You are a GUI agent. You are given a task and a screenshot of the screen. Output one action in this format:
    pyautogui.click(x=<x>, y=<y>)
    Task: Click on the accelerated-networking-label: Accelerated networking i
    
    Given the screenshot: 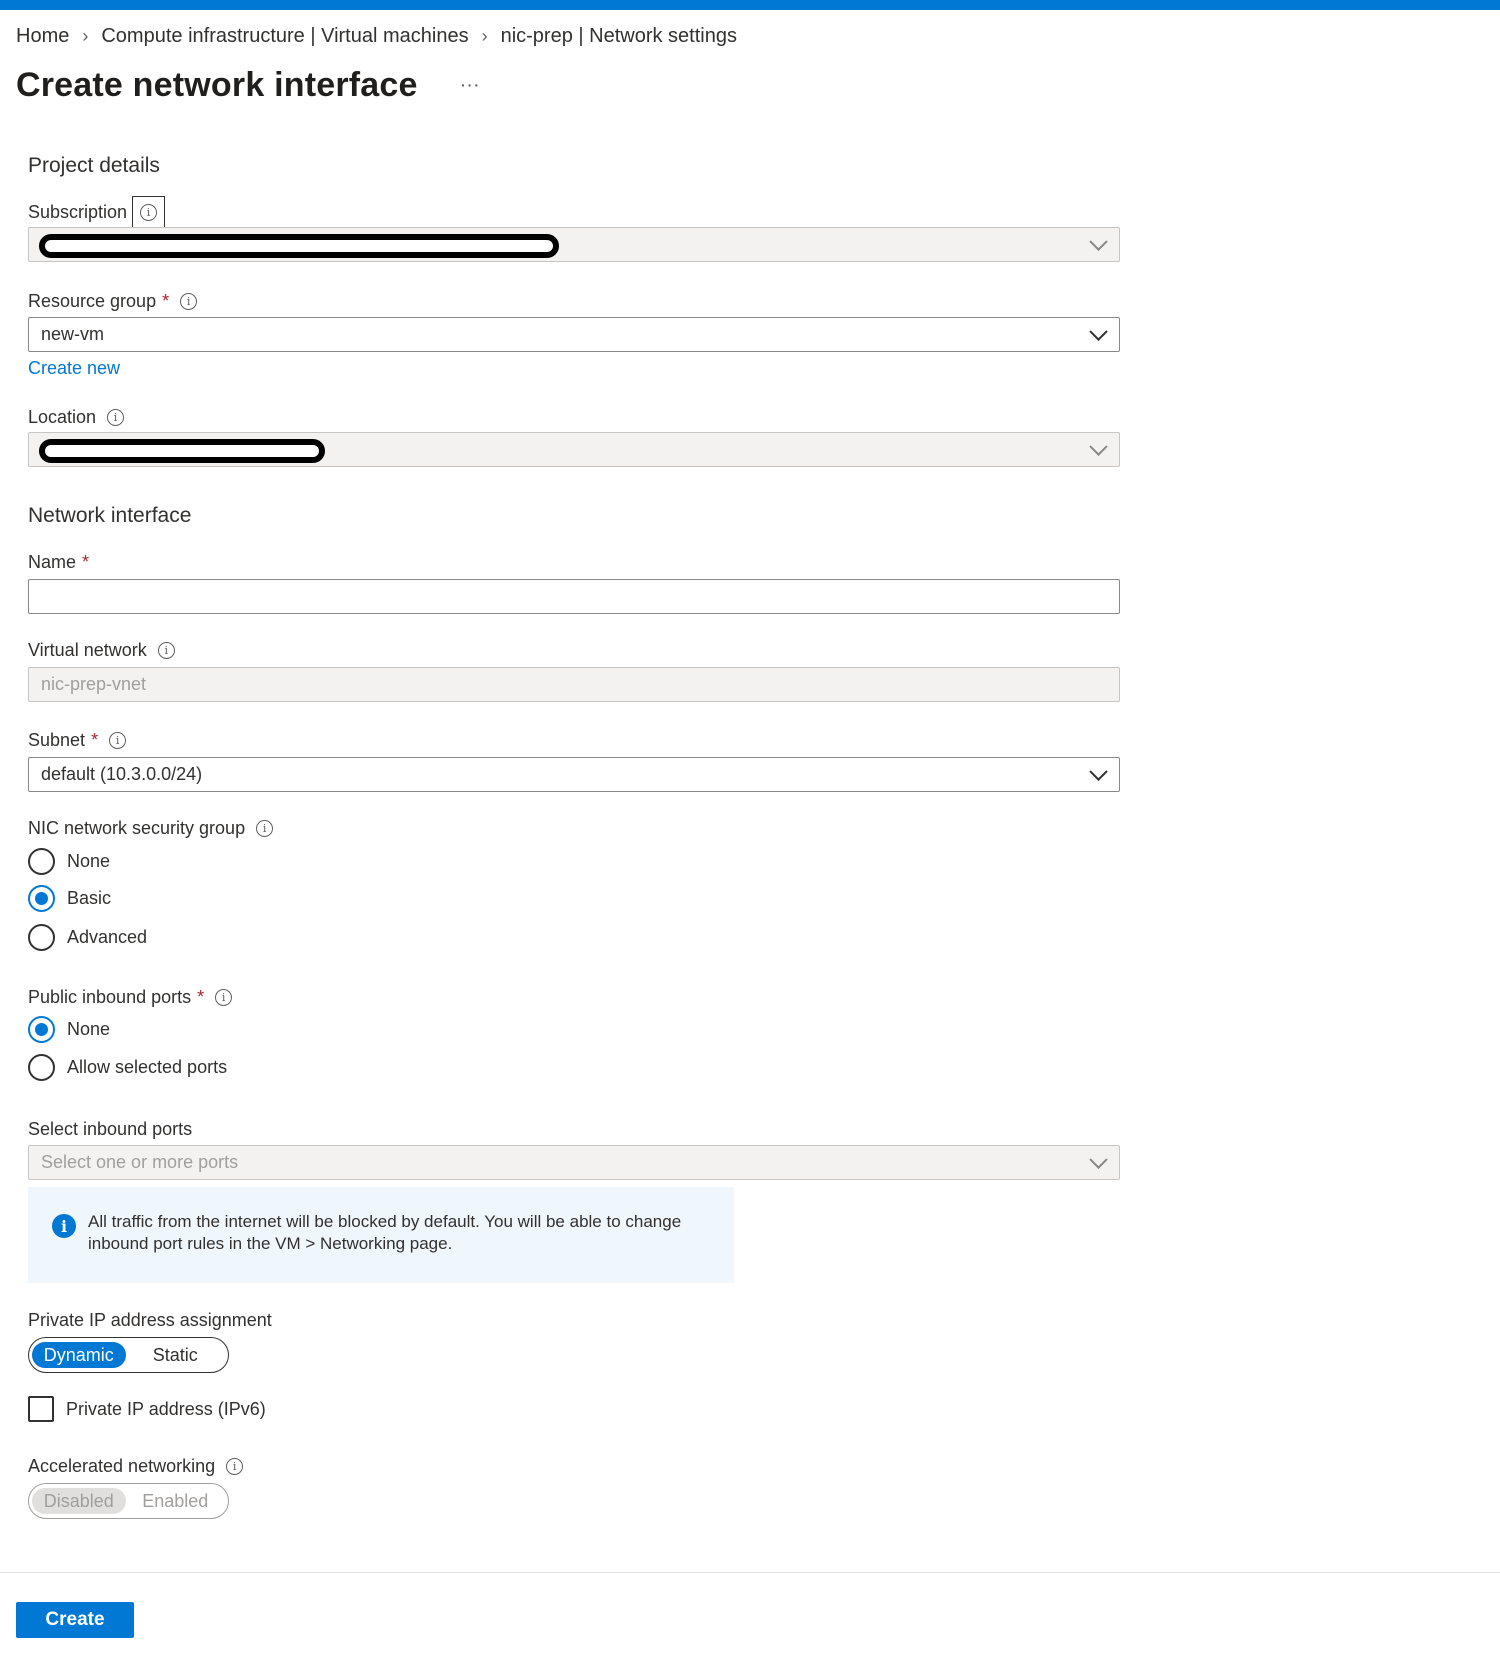 What is the action you would take?
    pyautogui.click(x=136, y=1466)
    